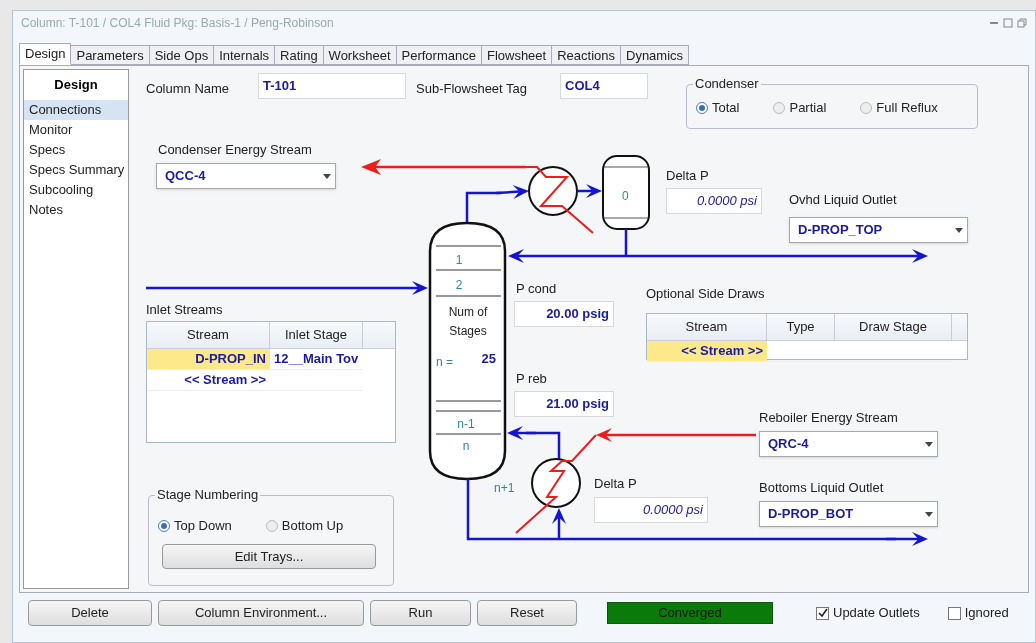 This screenshot has height=643, width=1036. I want to click on column-header: Draw Stage, so click(893, 327).